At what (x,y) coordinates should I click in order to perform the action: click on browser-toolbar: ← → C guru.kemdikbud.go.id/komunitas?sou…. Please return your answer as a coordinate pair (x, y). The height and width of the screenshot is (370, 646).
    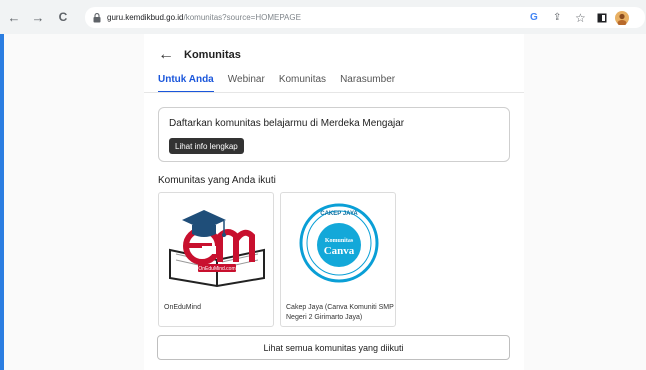
    Looking at the image, I should click on (323, 17).